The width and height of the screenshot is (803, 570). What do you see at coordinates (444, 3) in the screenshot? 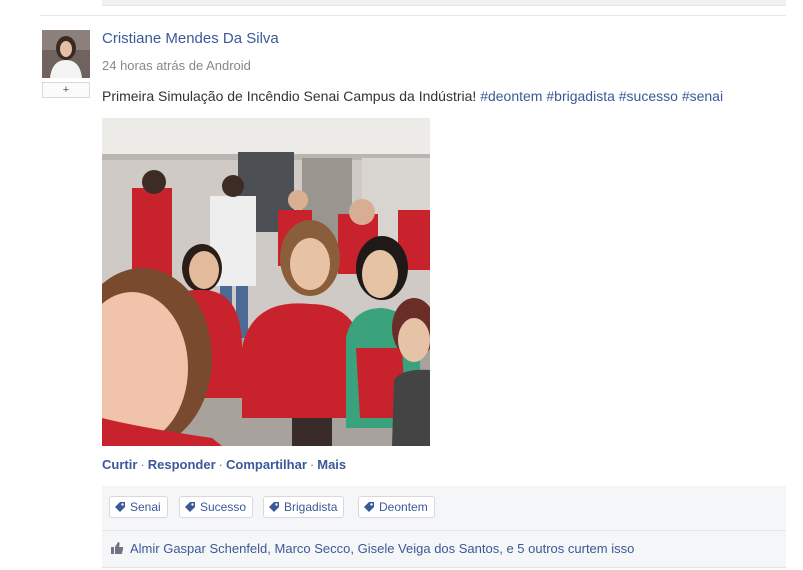
I see `previous-post-footer` at bounding box center [444, 3].